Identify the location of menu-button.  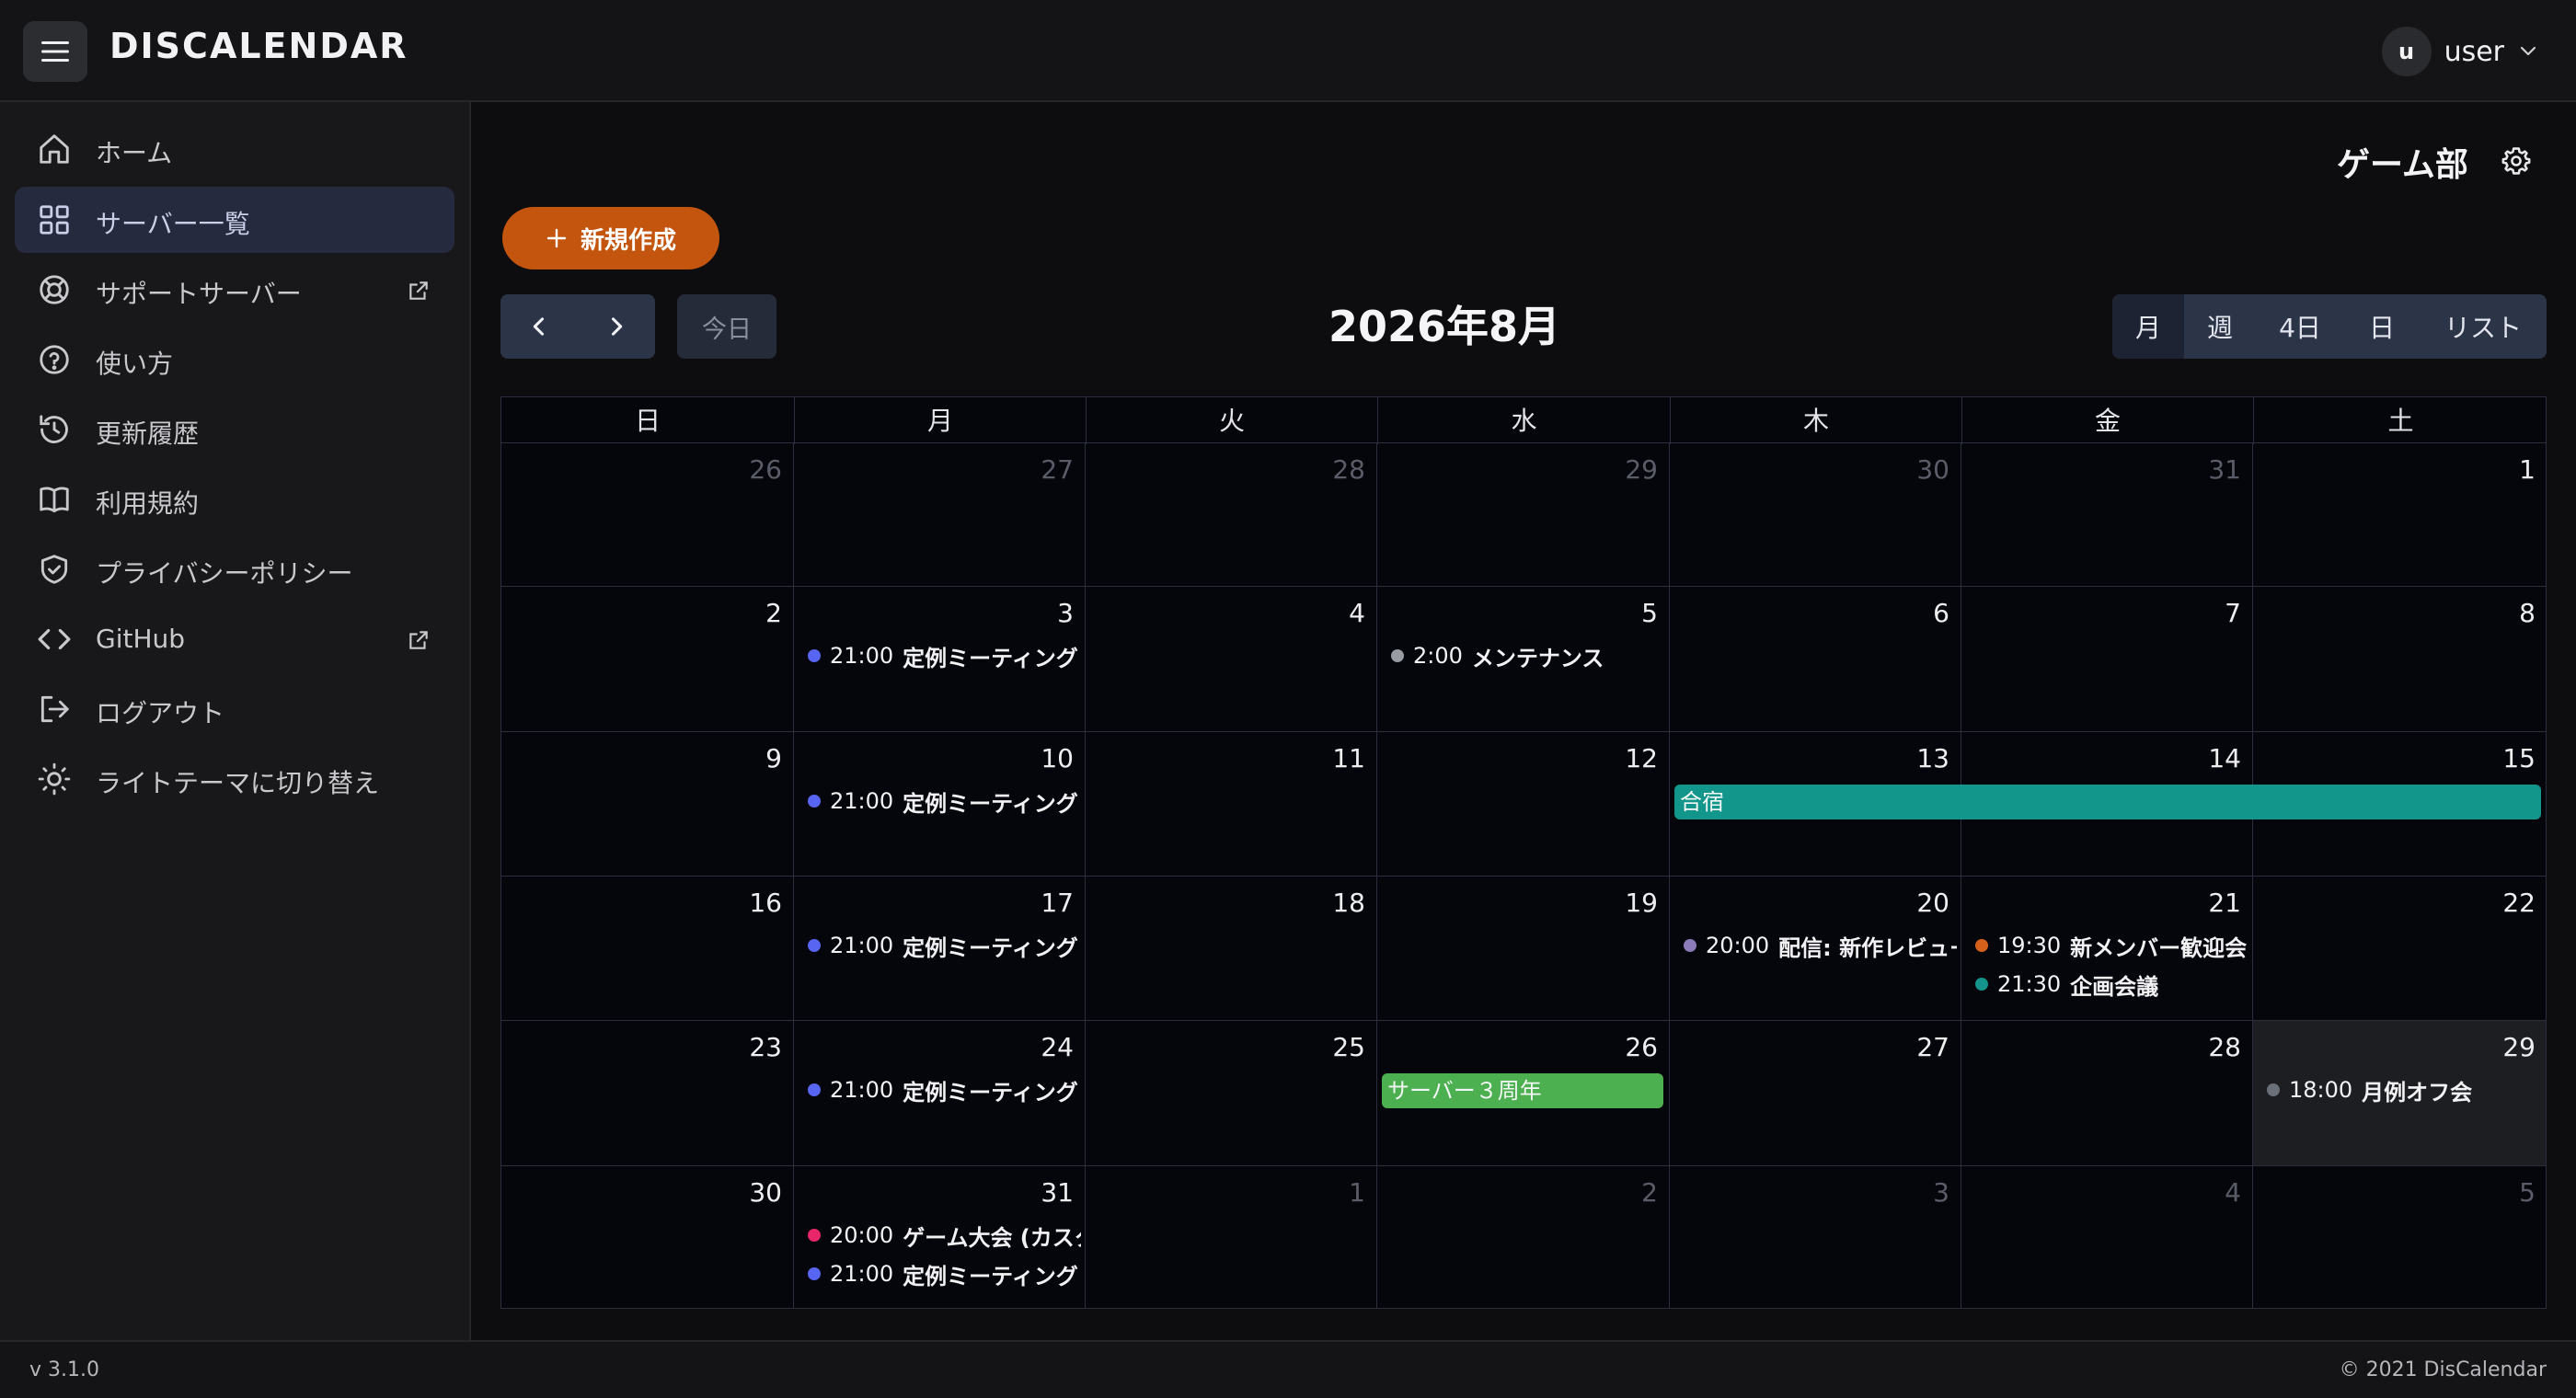
(55, 51).